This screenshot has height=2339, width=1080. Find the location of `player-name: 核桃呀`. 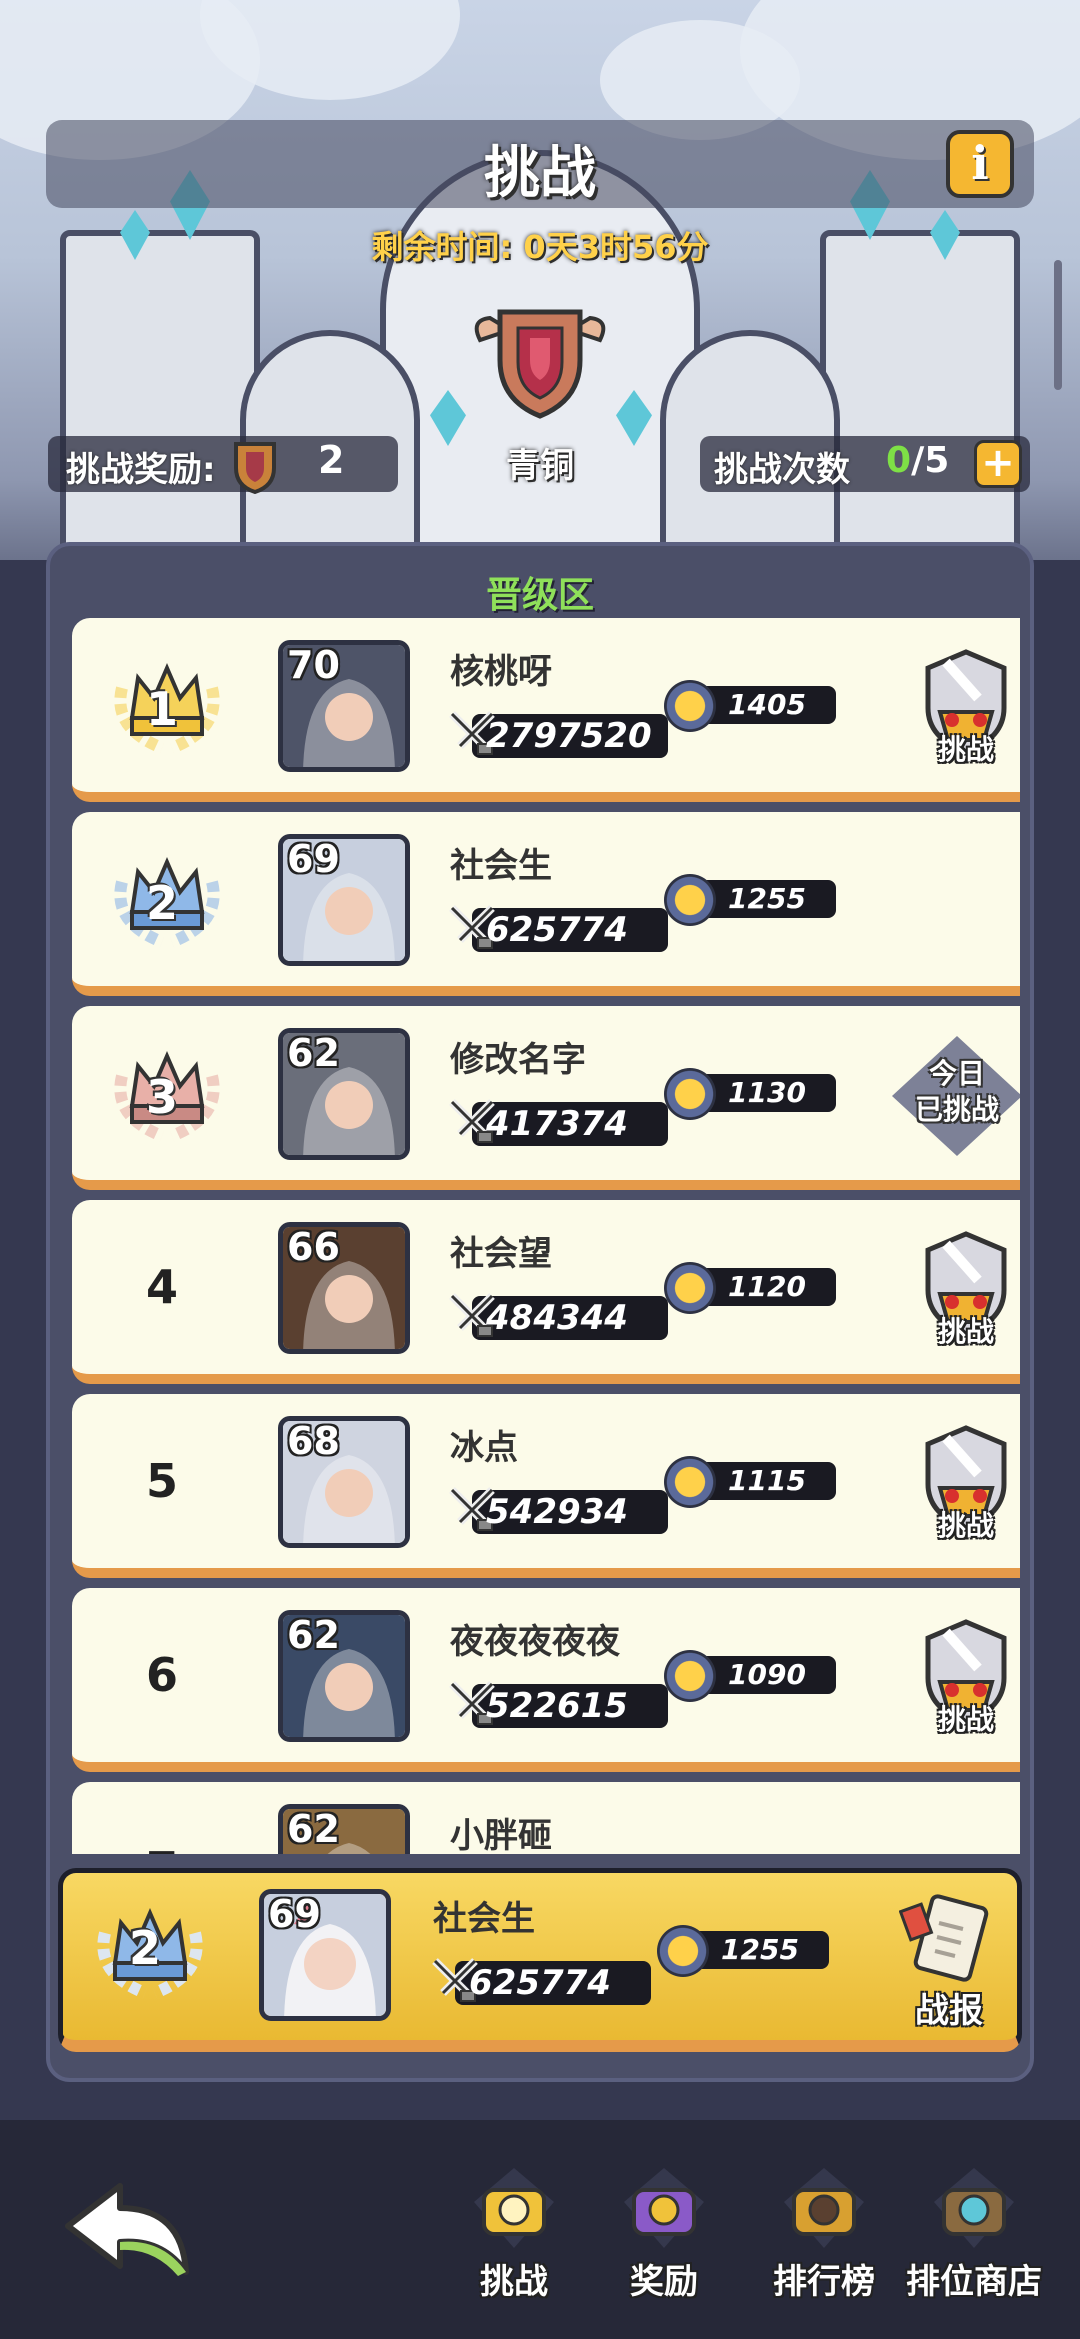

player-name: 核桃呀 is located at coordinates (501, 672).